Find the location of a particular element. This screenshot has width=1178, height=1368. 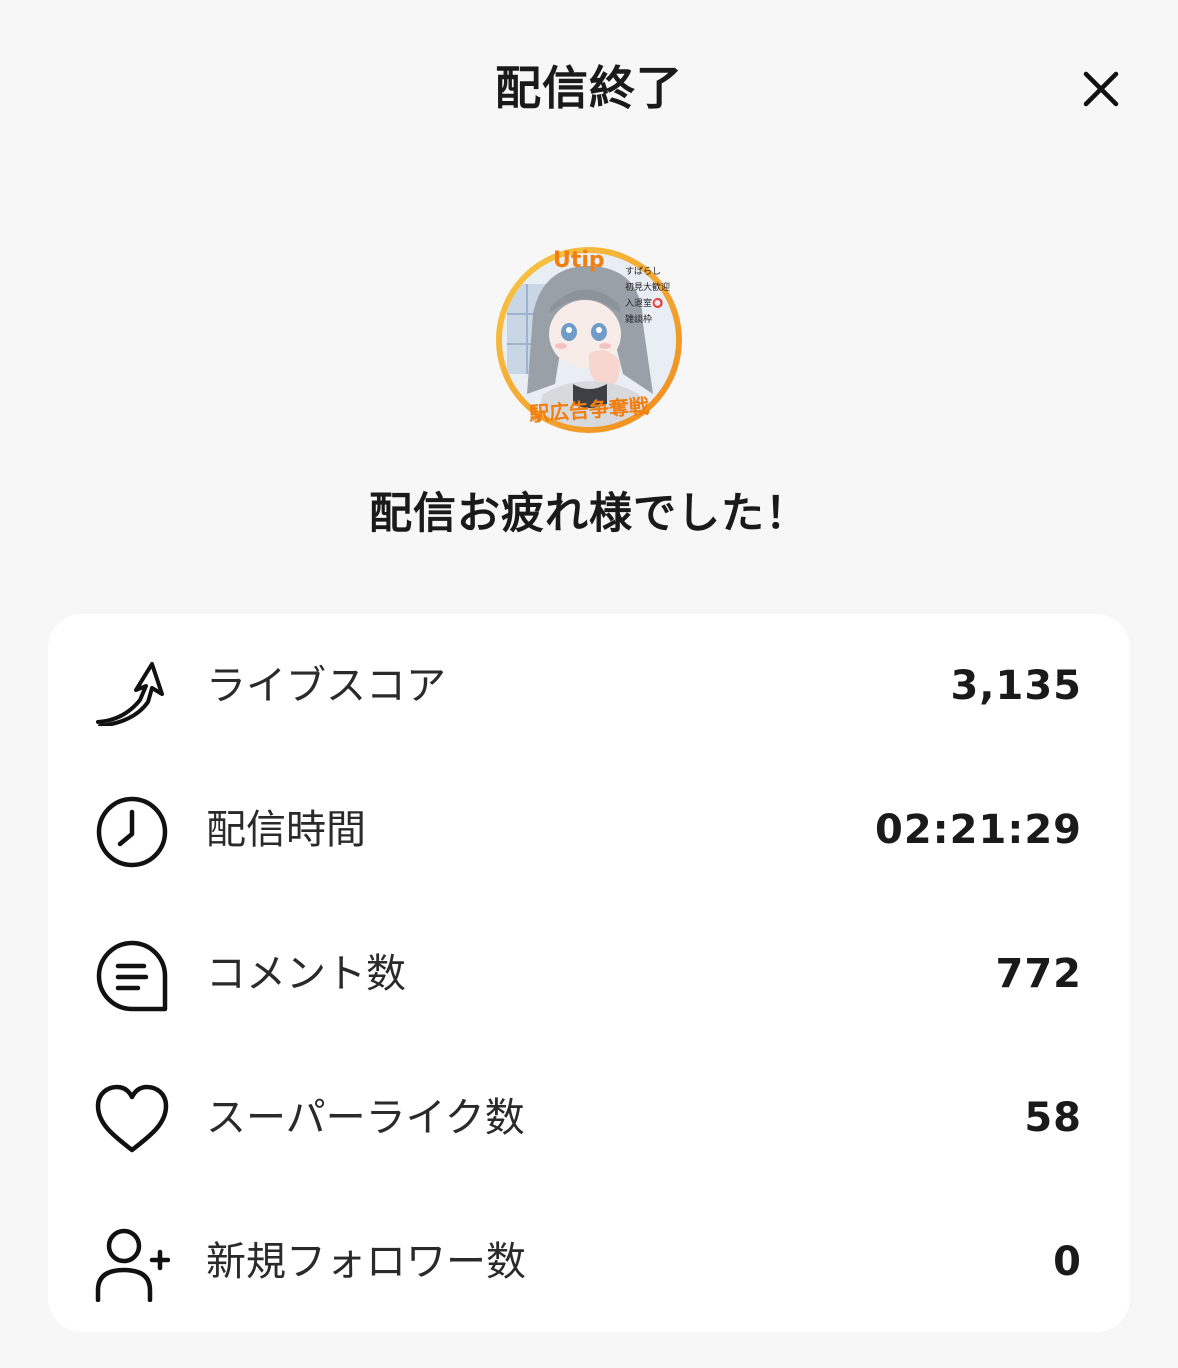

stat-row-new-followers: 新規フォロワー数 0 is located at coordinates (589, 1262).